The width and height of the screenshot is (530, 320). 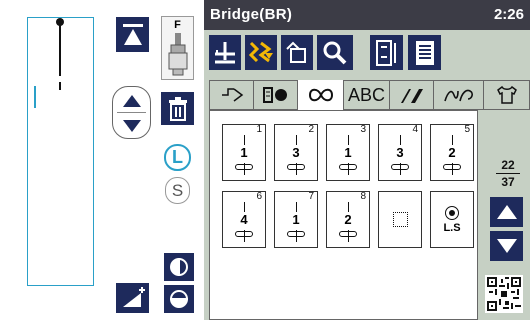 I want to click on decorative-stitch-icon, so click(x=458, y=95).